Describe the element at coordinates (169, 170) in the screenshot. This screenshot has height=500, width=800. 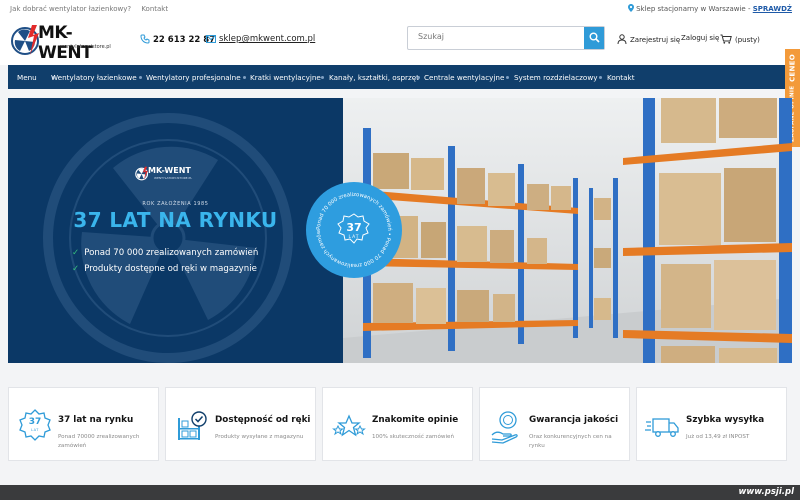
I see `hero-logo-text: MK-WENT` at that location.